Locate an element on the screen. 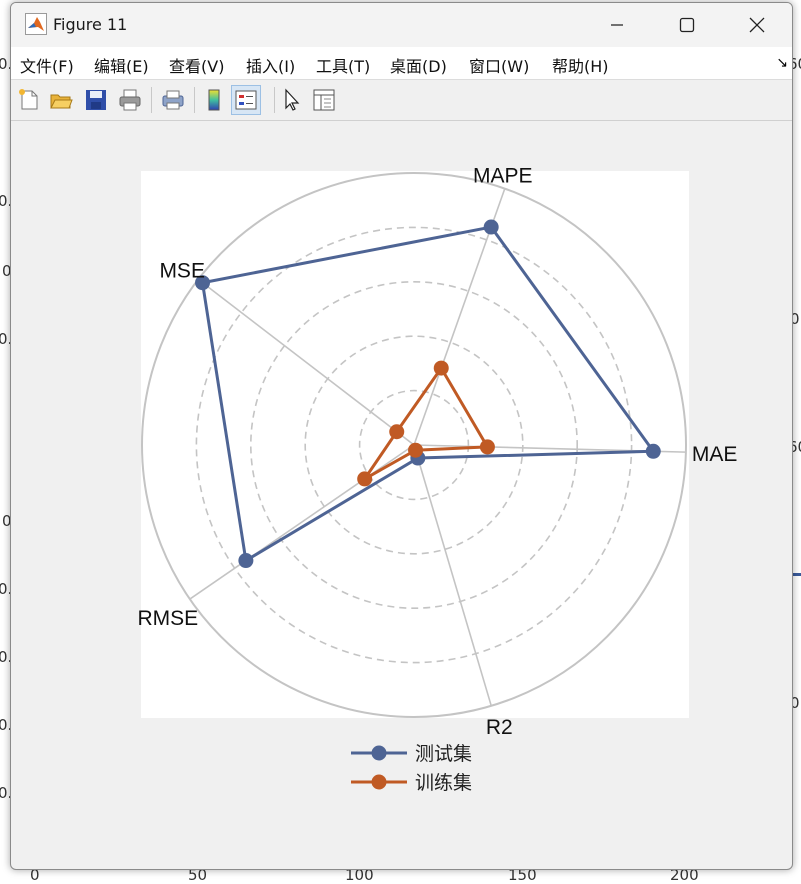 This screenshot has width=801, height=884. axis-label-r2: R2 is located at coordinates (499, 727).